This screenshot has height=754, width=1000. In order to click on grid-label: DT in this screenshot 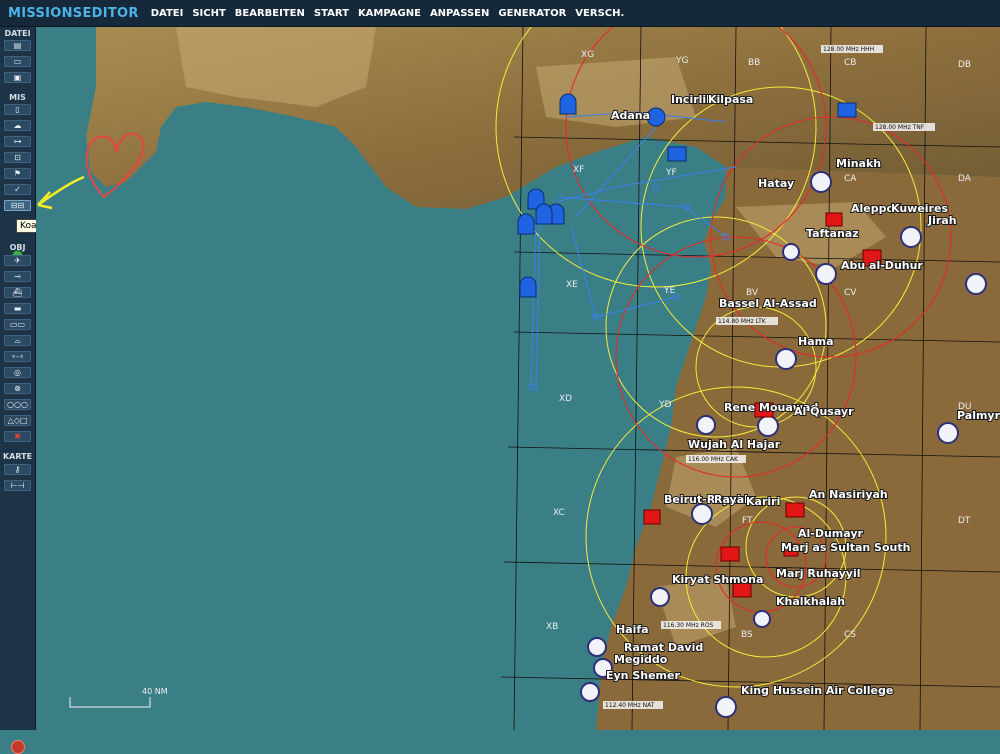, I will do `click(964, 521)`.